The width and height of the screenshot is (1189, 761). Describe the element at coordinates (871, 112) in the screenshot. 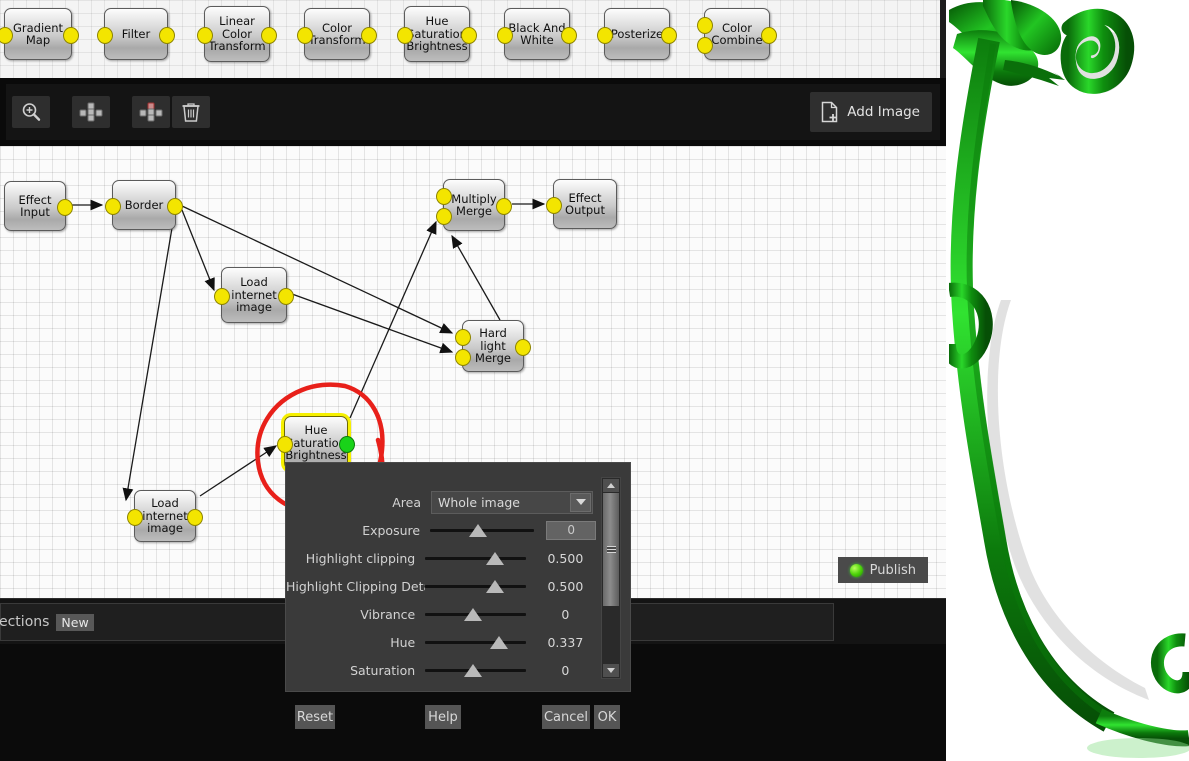

I see `add-image-button: Add Image` at that location.